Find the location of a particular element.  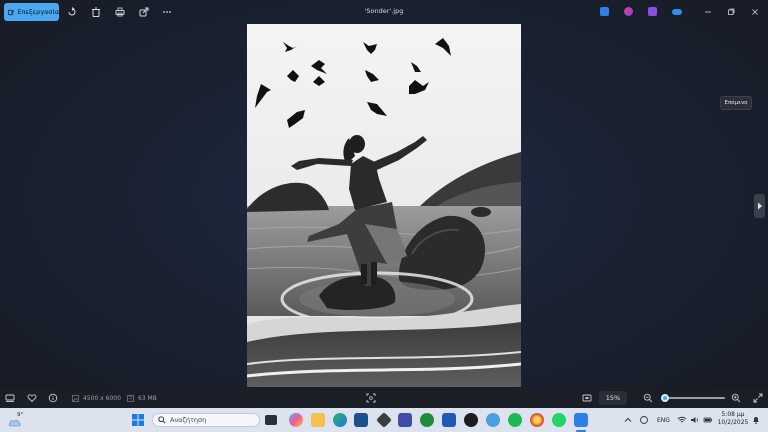

tray-security-icon is located at coordinates (644, 420).